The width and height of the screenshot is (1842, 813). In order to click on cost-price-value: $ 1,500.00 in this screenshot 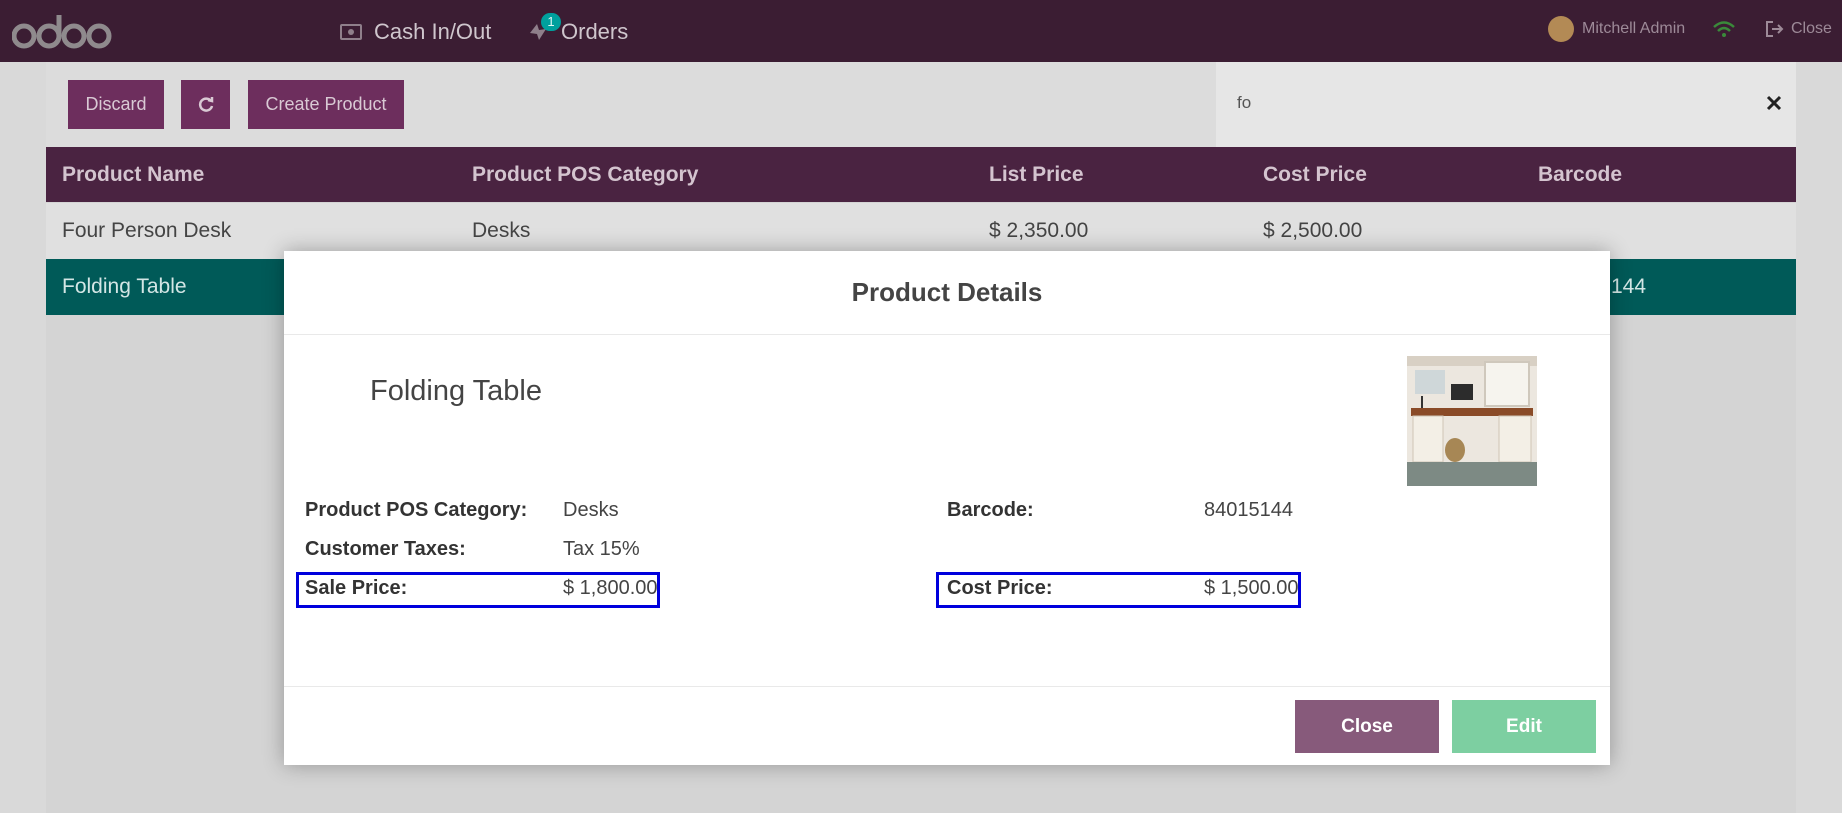, I will do `click(1251, 588)`.